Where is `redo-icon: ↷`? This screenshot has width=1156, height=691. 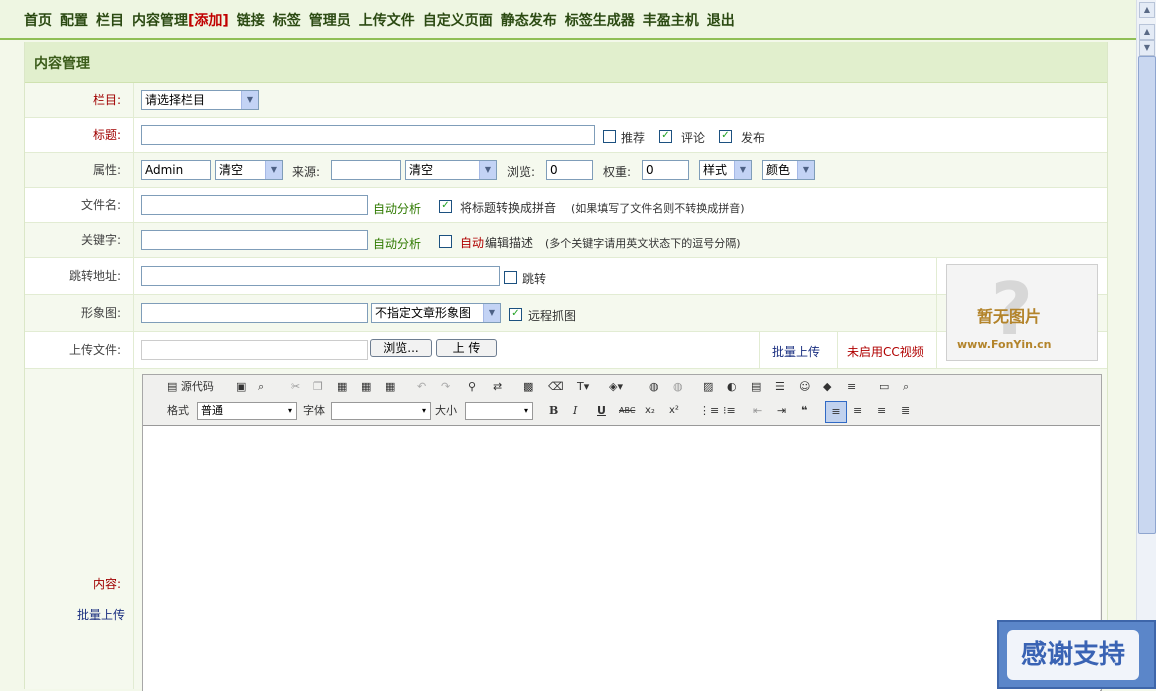
redo-icon: ↷ is located at coordinates (445, 387).